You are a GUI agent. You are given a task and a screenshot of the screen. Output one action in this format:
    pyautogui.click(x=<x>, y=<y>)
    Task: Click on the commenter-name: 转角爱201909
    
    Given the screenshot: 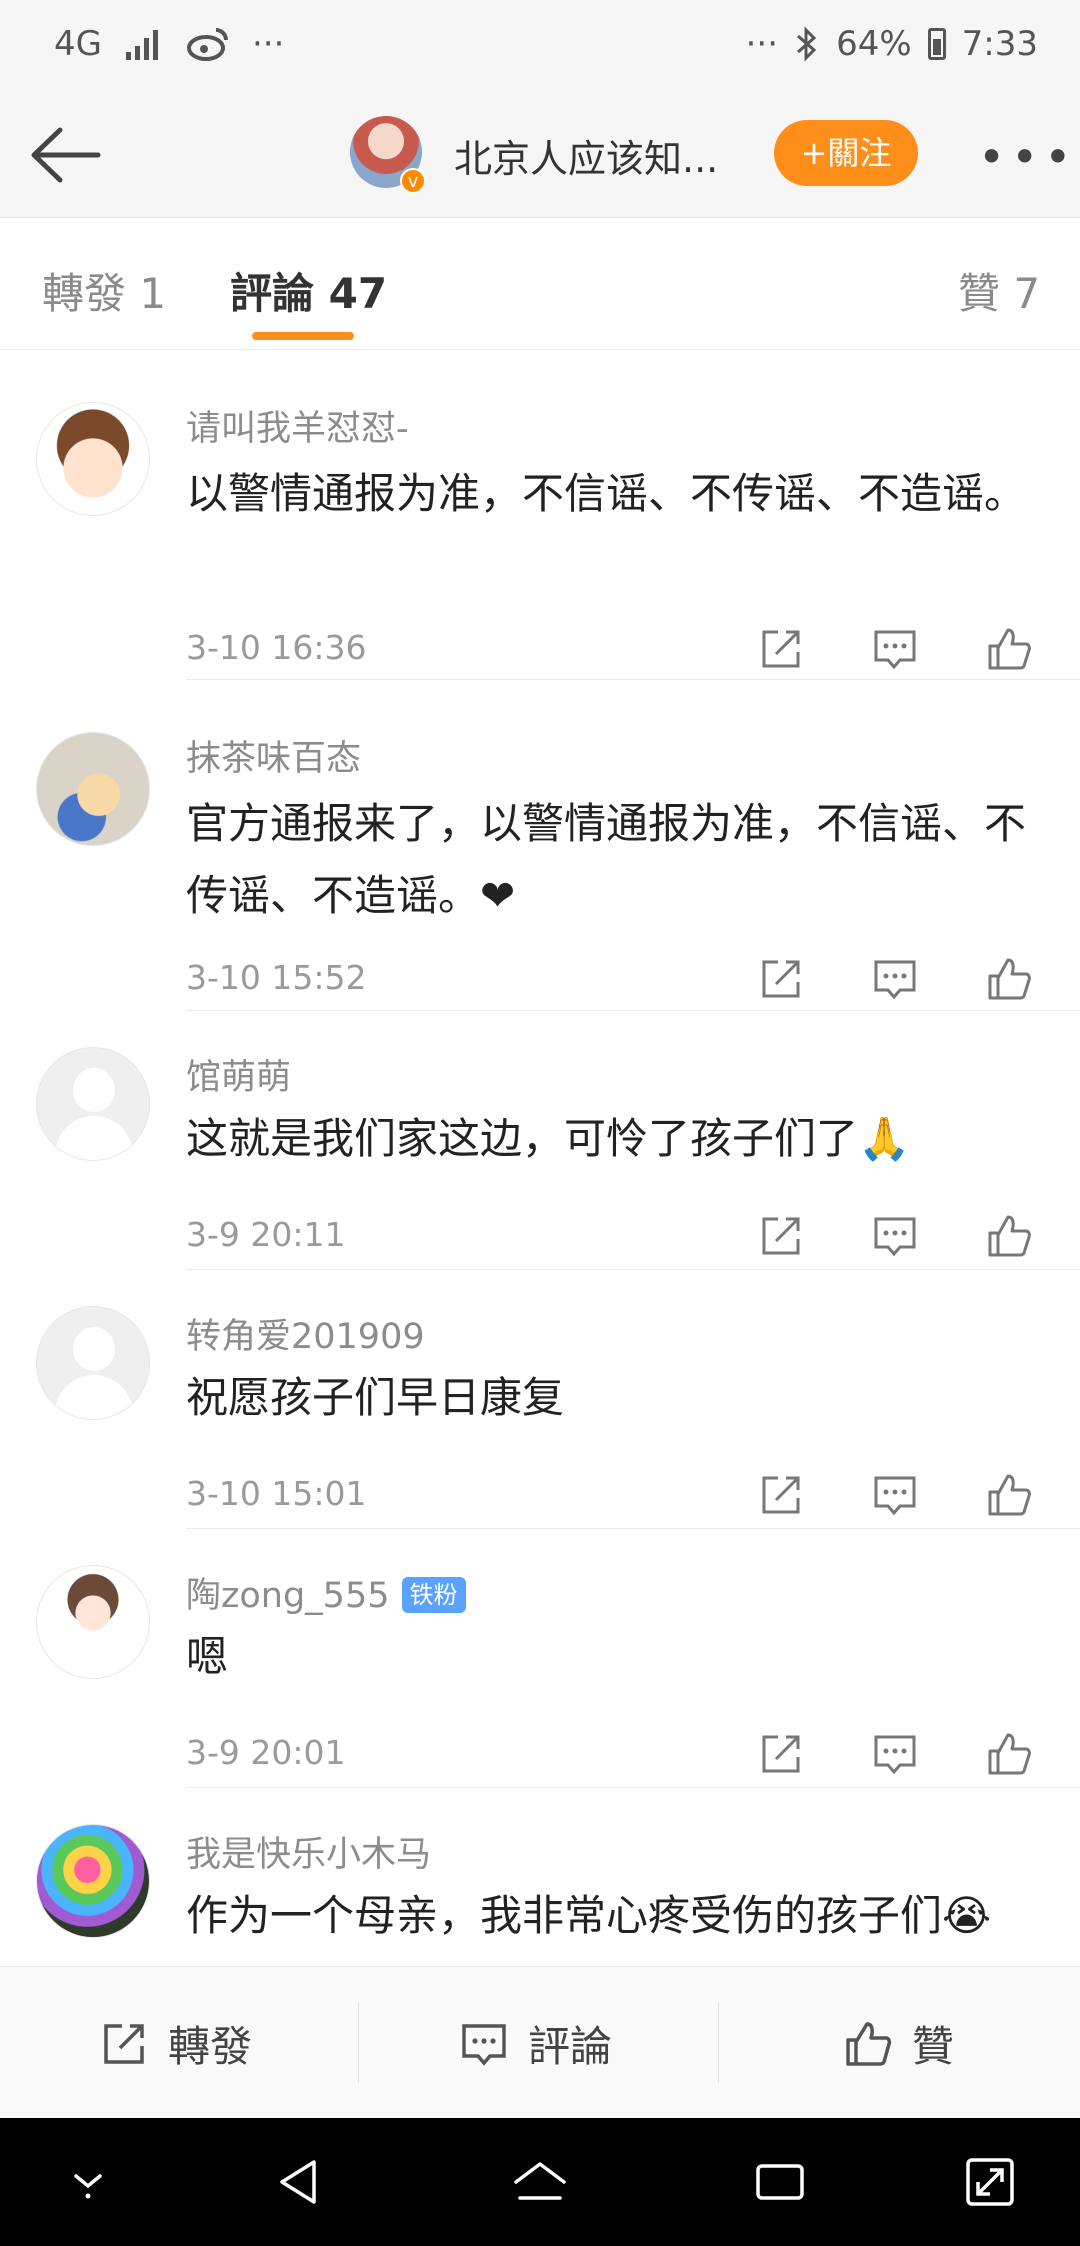 What is the action you would take?
    pyautogui.click(x=305, y=1333)
    